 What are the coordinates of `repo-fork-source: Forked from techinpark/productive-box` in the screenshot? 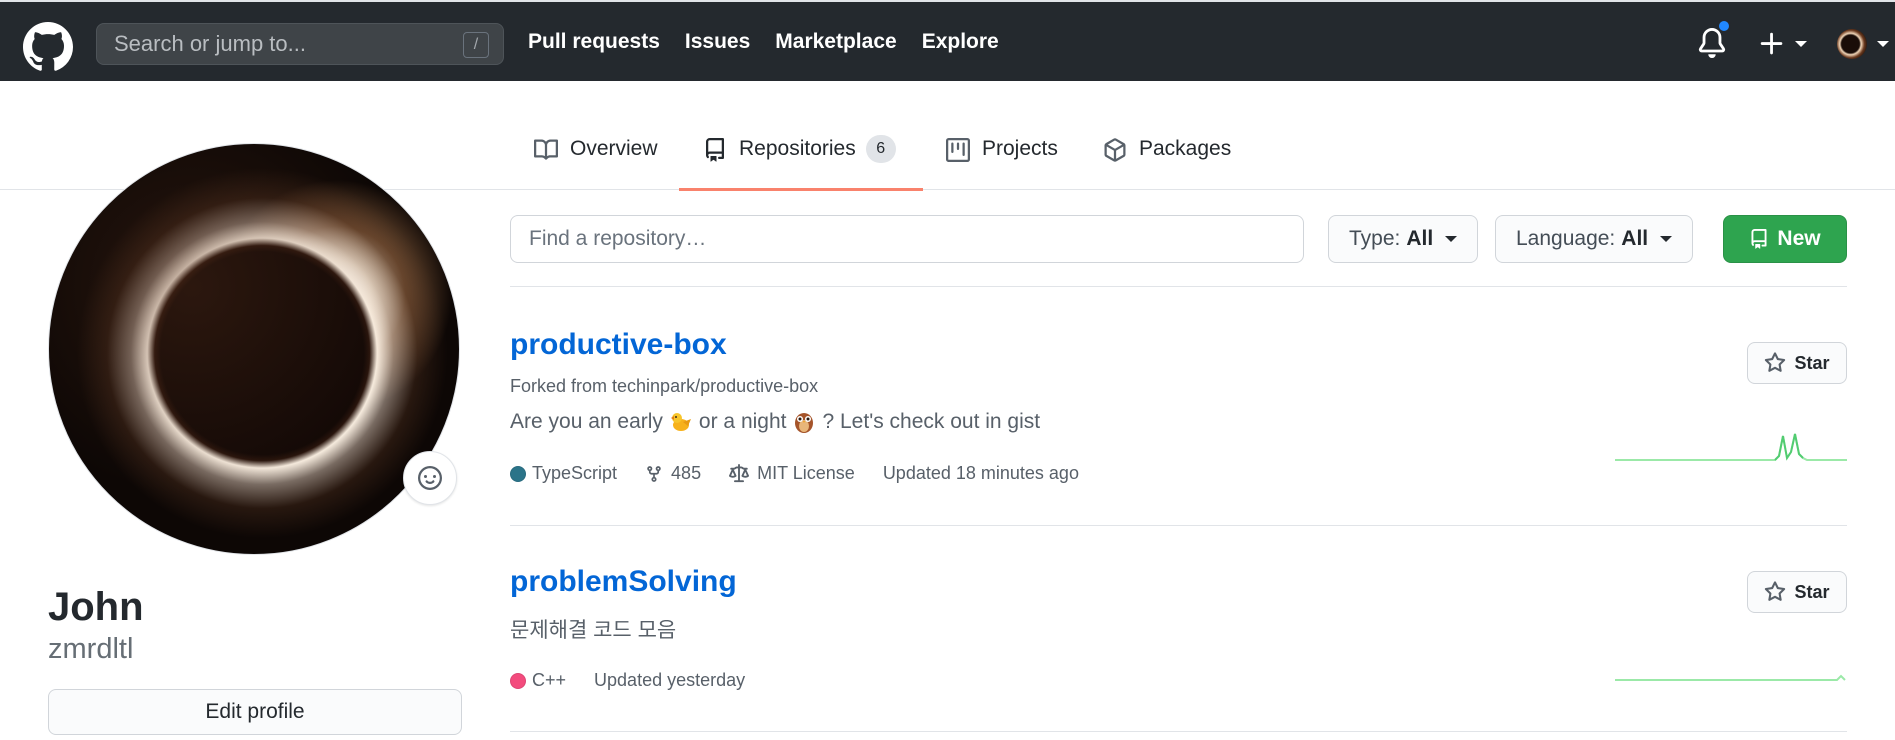 It's located at (664, 386).